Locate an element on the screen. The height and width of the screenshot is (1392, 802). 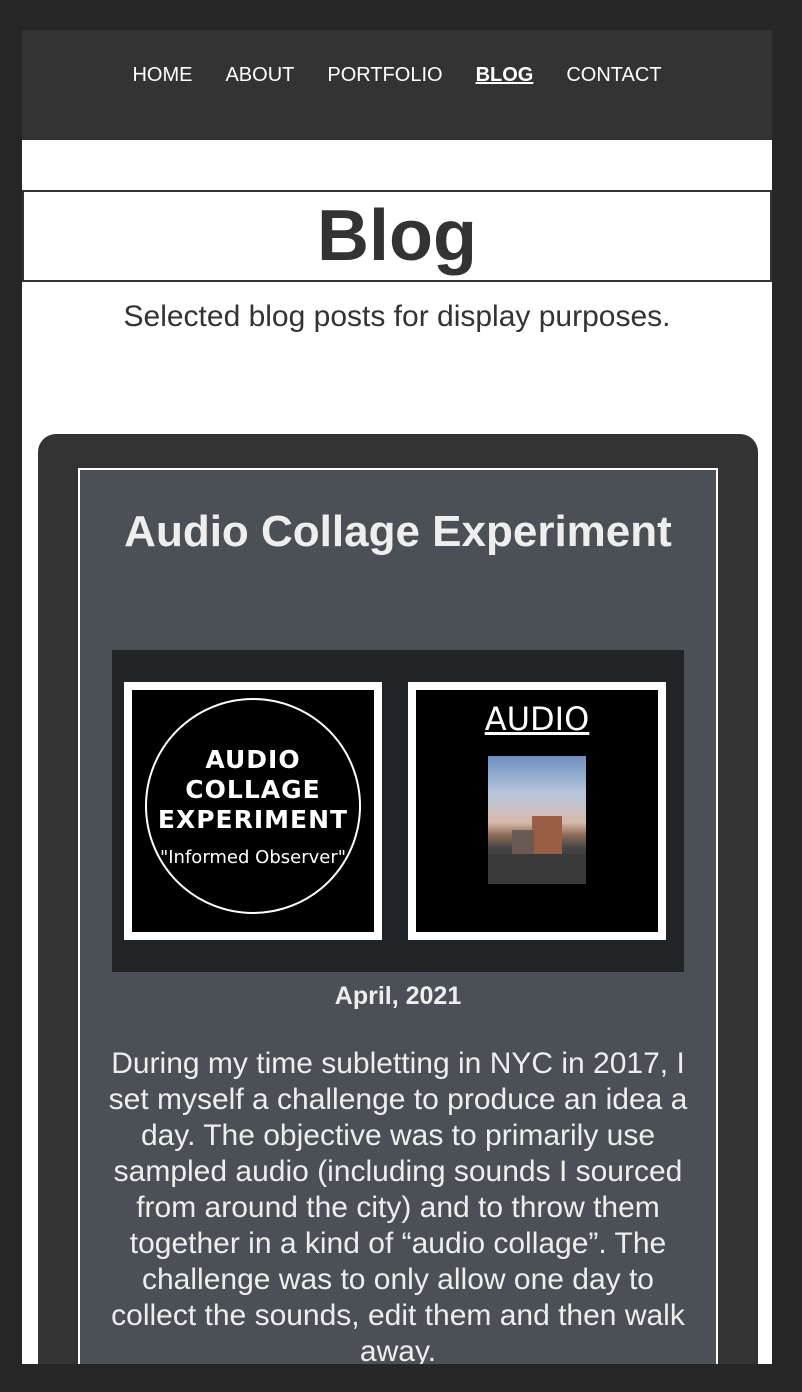
top-nav: HOME ABOUT PORTFOLIO BLOG CONTACT is located at coordinates (397, 85).